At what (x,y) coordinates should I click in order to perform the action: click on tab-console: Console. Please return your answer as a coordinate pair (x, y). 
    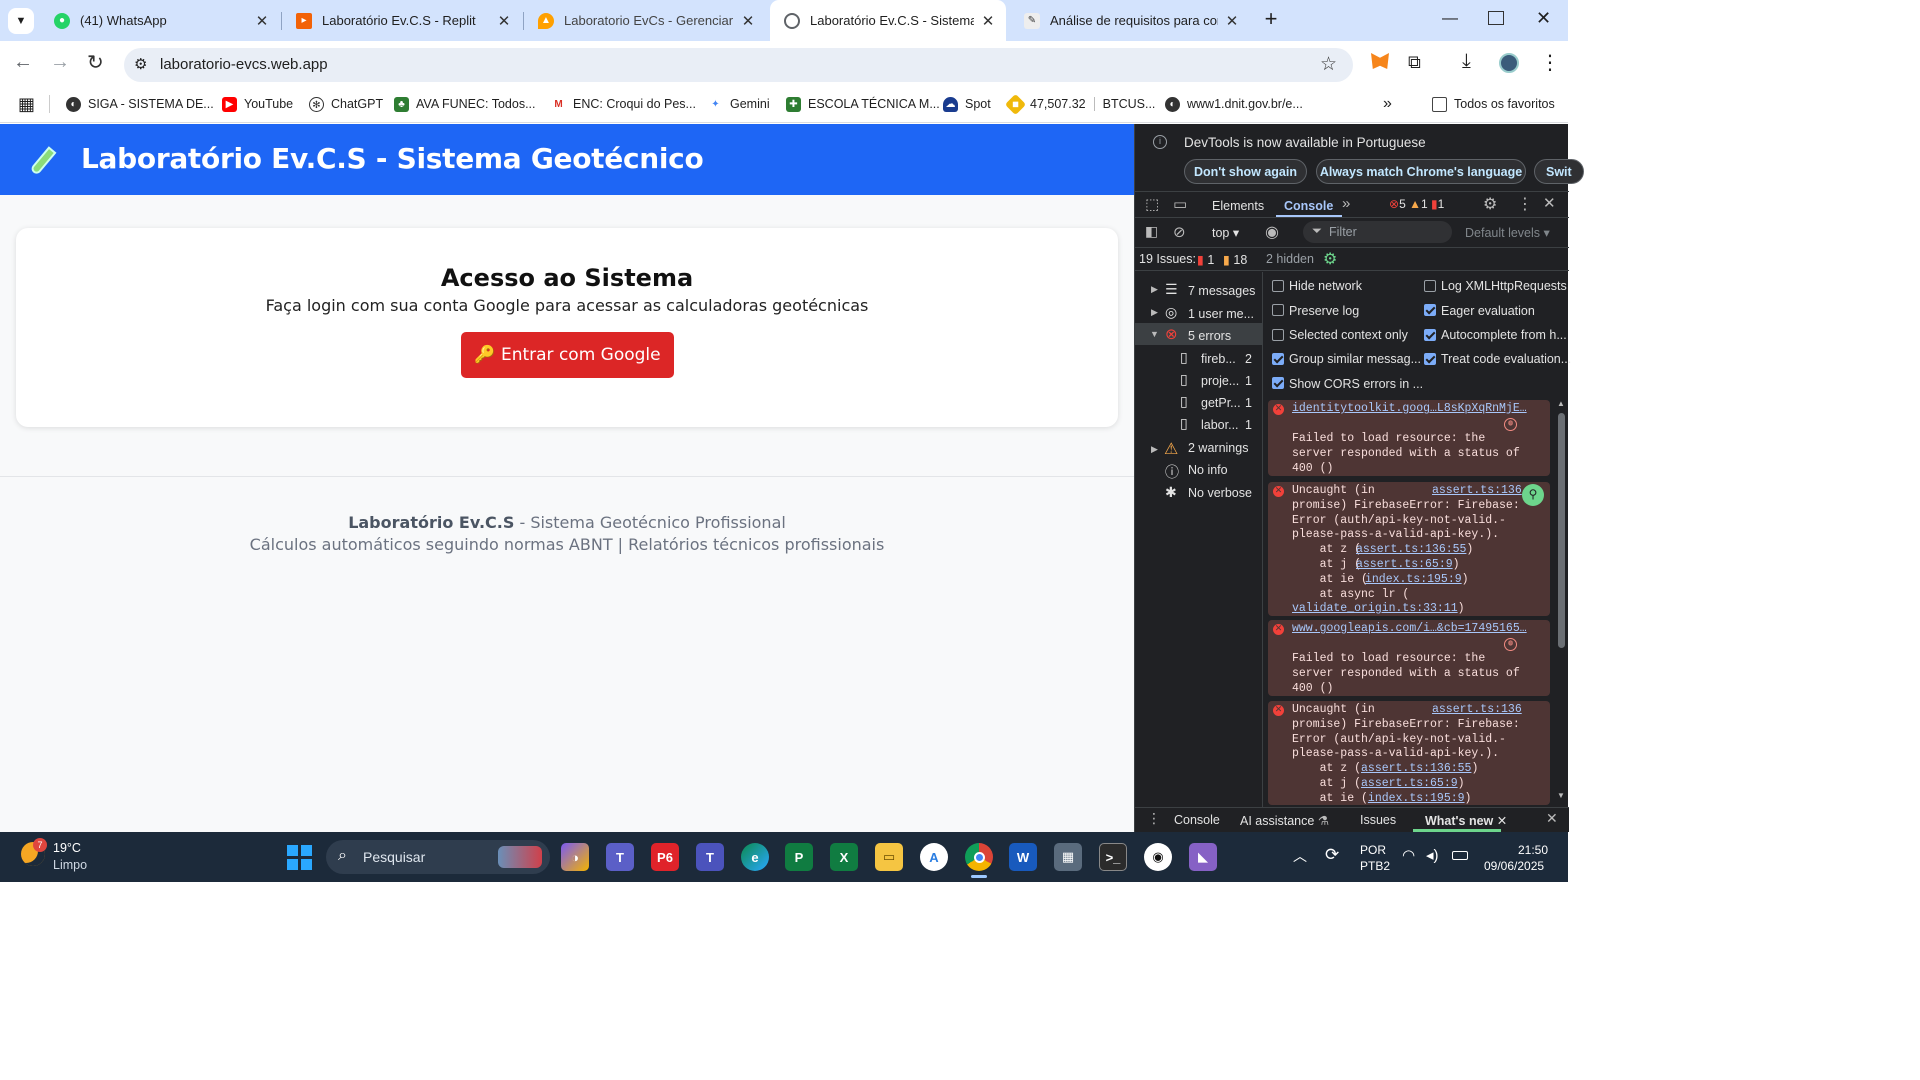
    Looking at the image, I should click on (1308, 206).